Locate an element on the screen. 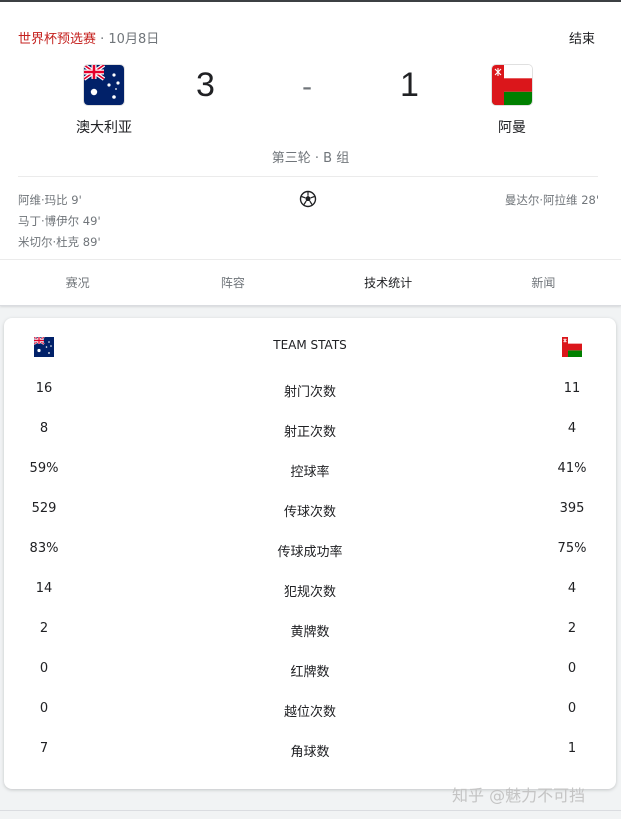  stat-label: 角球数 is located at coordinates (310, 752).